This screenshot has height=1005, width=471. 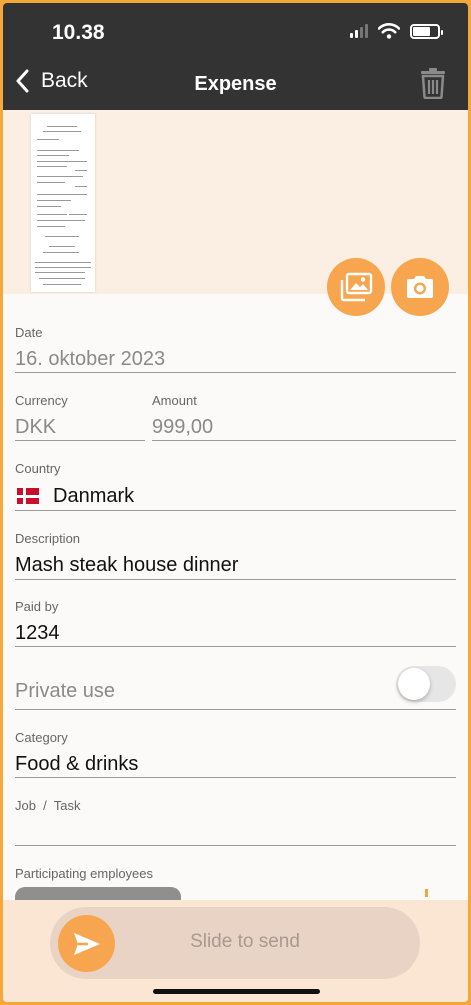 What do you see at coordinates (174, 400) in the screenshot?
I see `amount-label: Amount` at bounding box center [174, 400].